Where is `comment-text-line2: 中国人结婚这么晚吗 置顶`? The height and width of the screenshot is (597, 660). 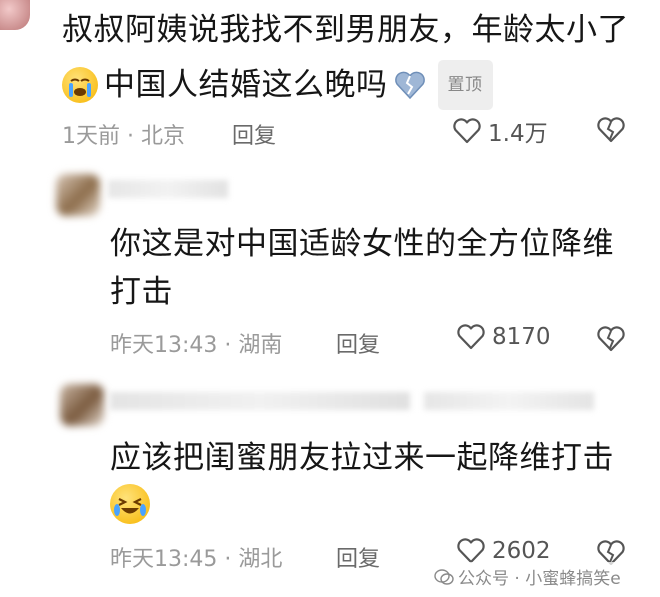 comment-text-line2: 中国人结婚这么晚吗 置顶 is located at coordinates (277, 85).